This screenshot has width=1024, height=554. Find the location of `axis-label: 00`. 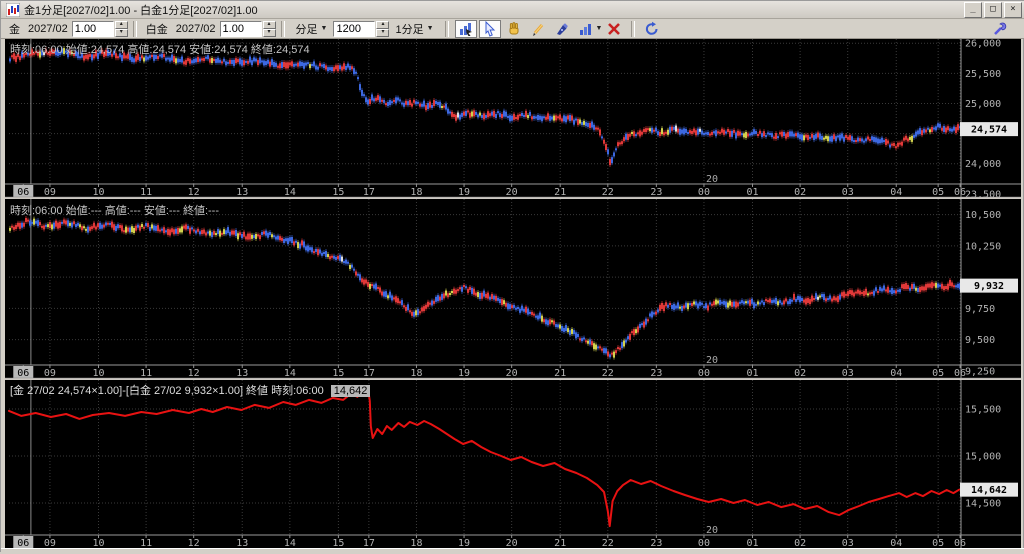

axis-label: 00 is located at coordinates (704, 373).